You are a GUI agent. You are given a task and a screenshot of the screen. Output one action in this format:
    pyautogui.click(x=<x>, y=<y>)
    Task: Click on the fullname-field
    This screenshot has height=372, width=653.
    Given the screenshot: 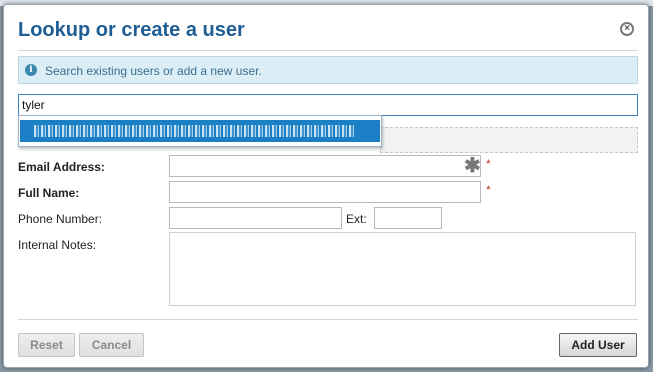 What is the action you would take?
    pyautogui.click(x=325, y=192)
    